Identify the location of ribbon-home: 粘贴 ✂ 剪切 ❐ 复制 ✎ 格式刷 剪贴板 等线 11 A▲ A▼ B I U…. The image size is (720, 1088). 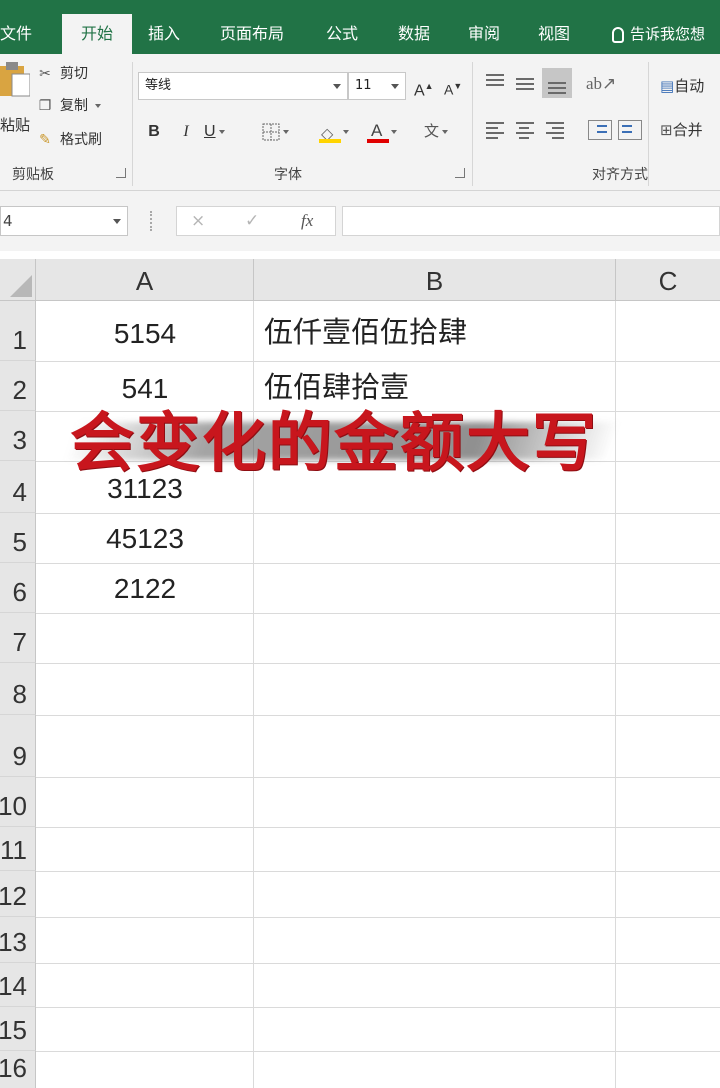
(360, 122).